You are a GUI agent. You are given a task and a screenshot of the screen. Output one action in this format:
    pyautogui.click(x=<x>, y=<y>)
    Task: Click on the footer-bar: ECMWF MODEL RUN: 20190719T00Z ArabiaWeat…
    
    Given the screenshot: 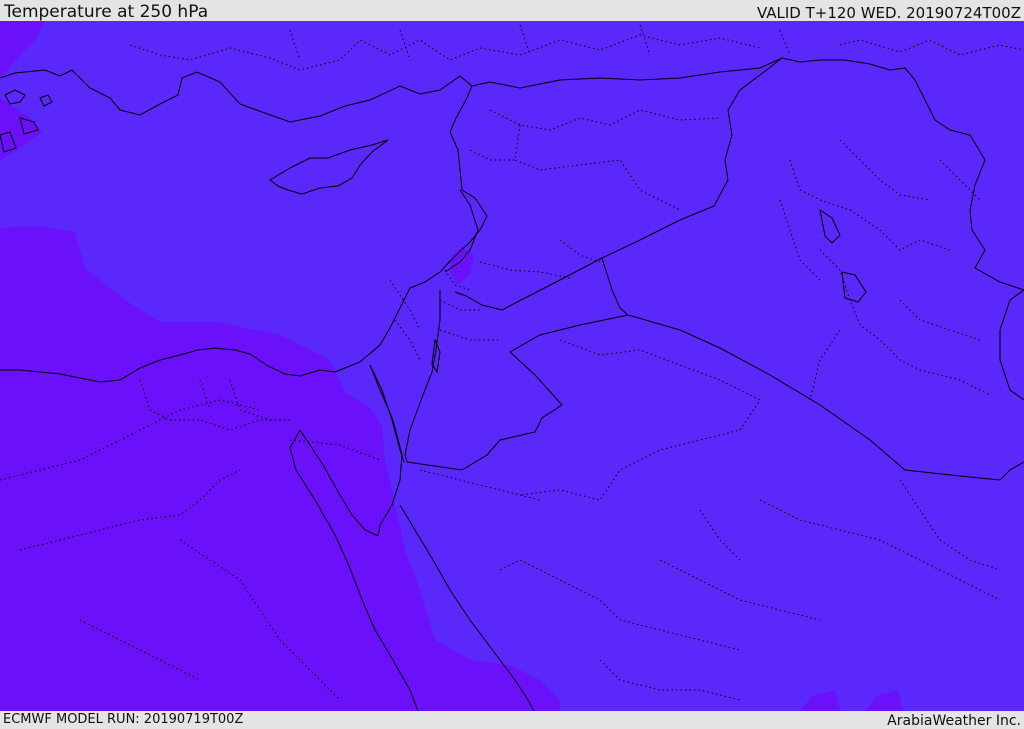 What is the action you would take?
    pyautogui.click(x=512, y=720)
    